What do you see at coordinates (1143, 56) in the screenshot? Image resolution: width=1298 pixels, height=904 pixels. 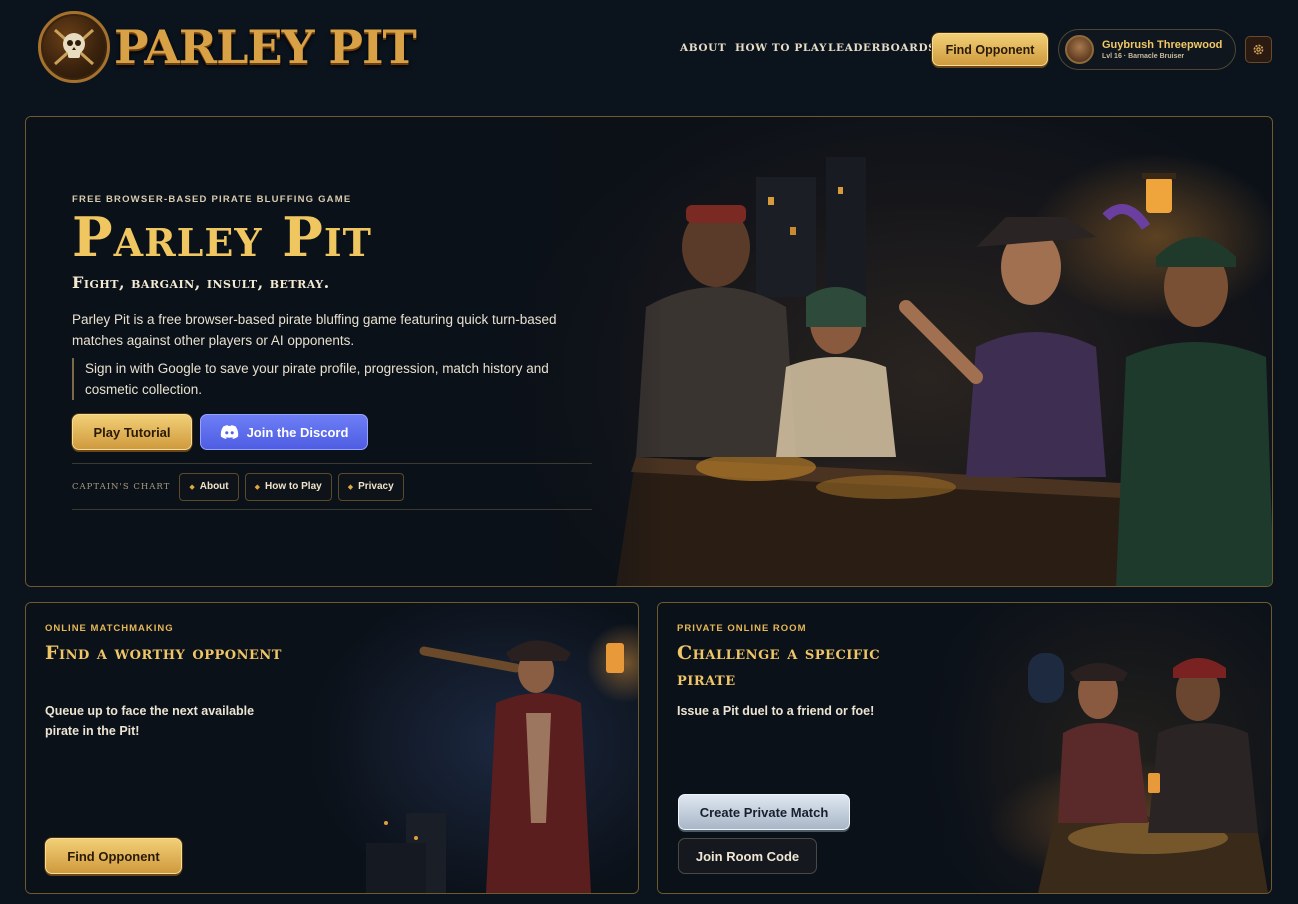 I see `profile-level: Lvl 16 · Barnacle Bruiser` at bounding box center [1143, 56].